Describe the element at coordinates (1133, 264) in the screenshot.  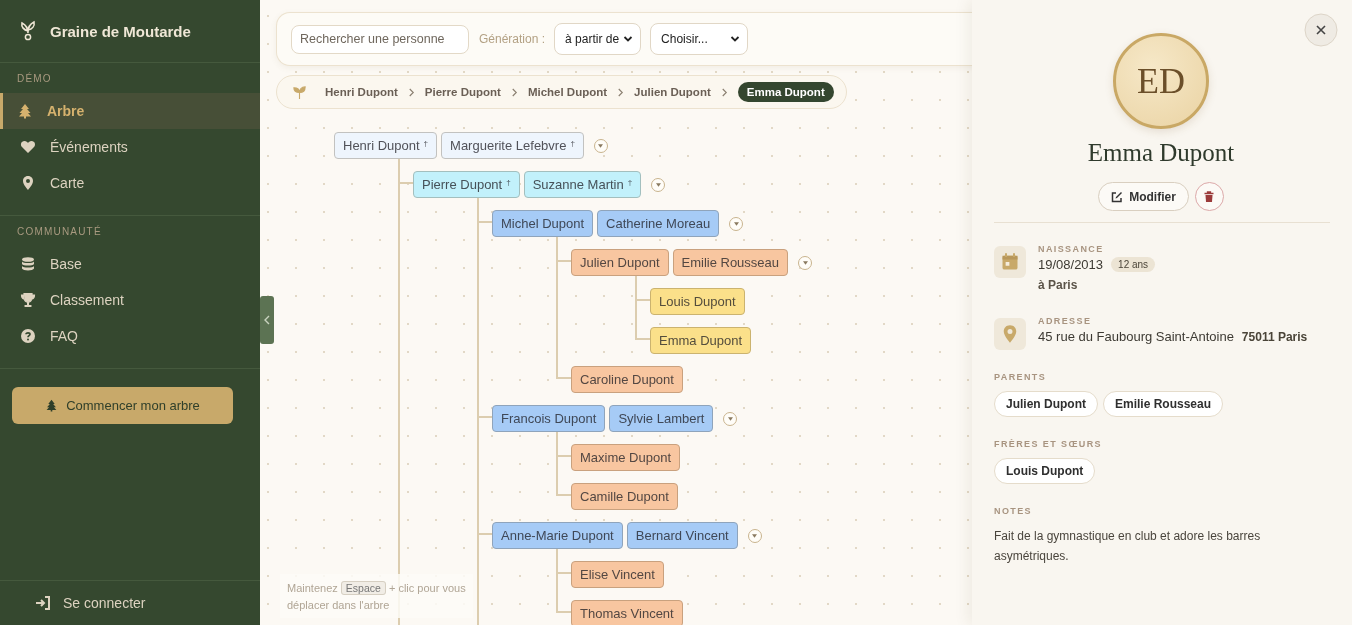
I see `age-badge: 12 ans` at that location.